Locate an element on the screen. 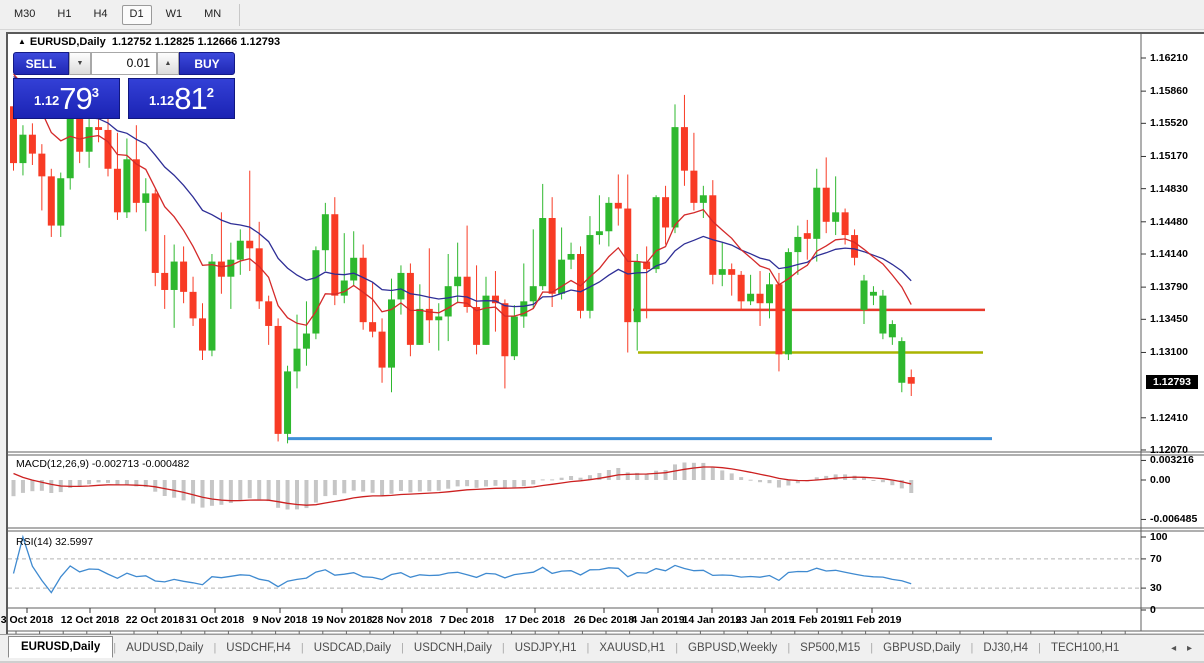 The image size is (1204, 663). symbol-tab-dj30-h4: DJ30,H4 is located at coordinates (1005, 648).